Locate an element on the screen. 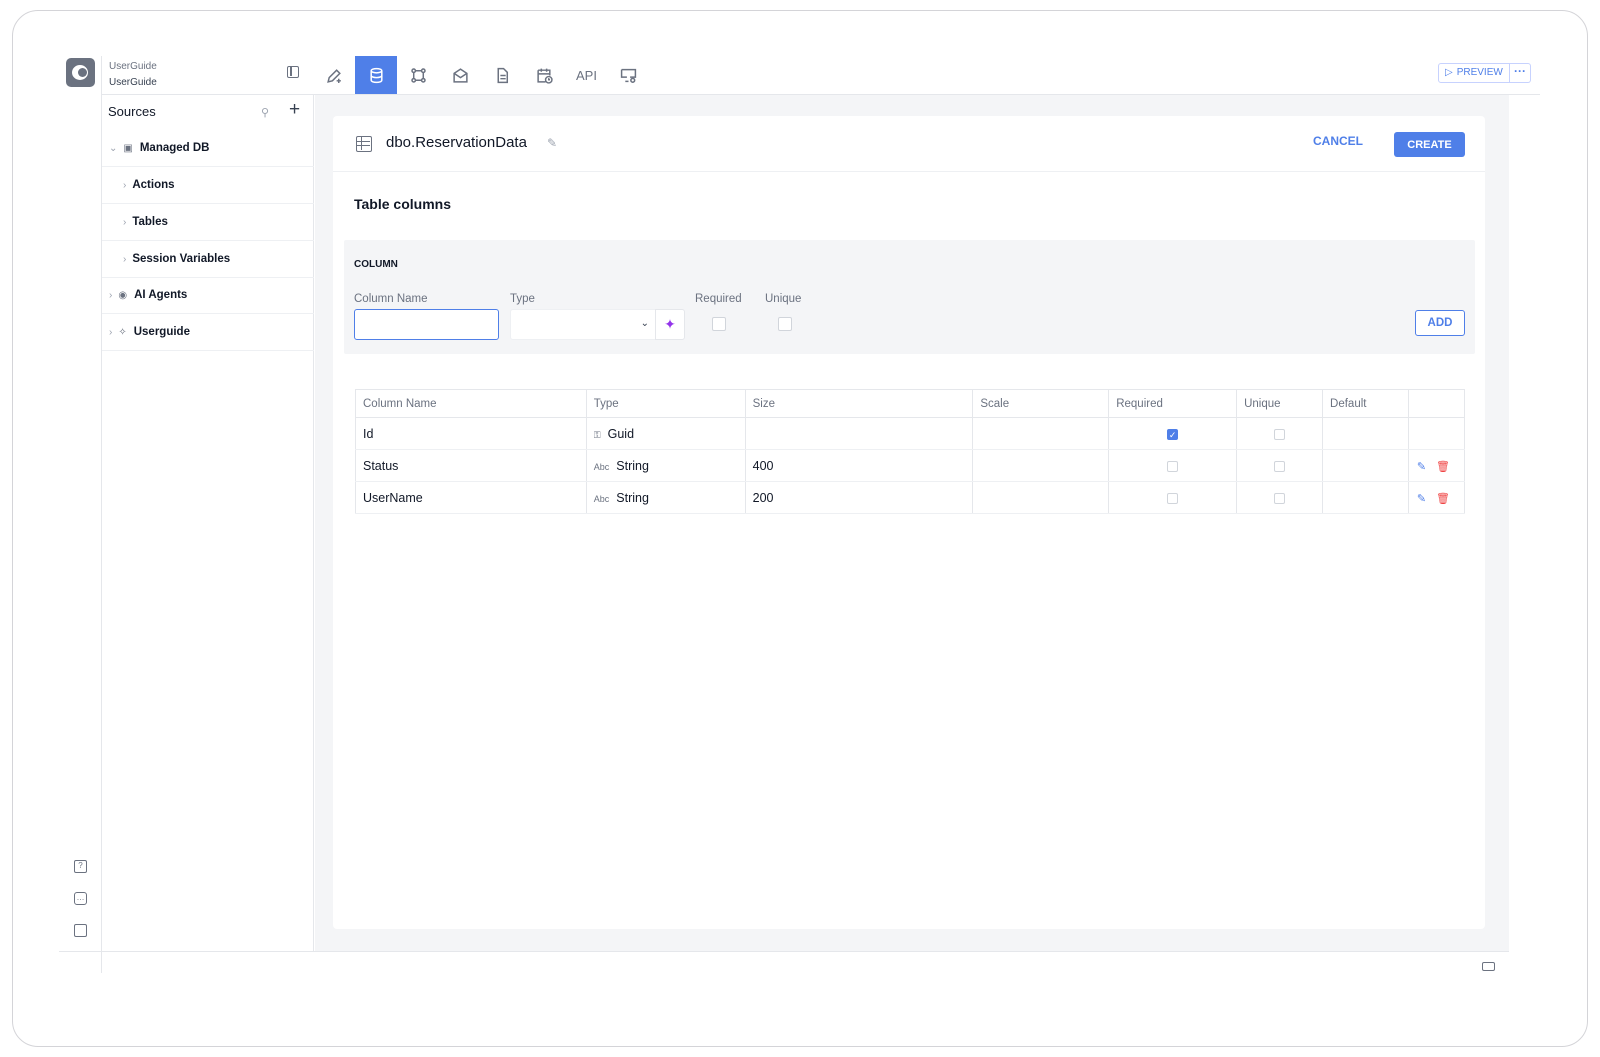  tab-workflows is located at coordinates (418, 75).